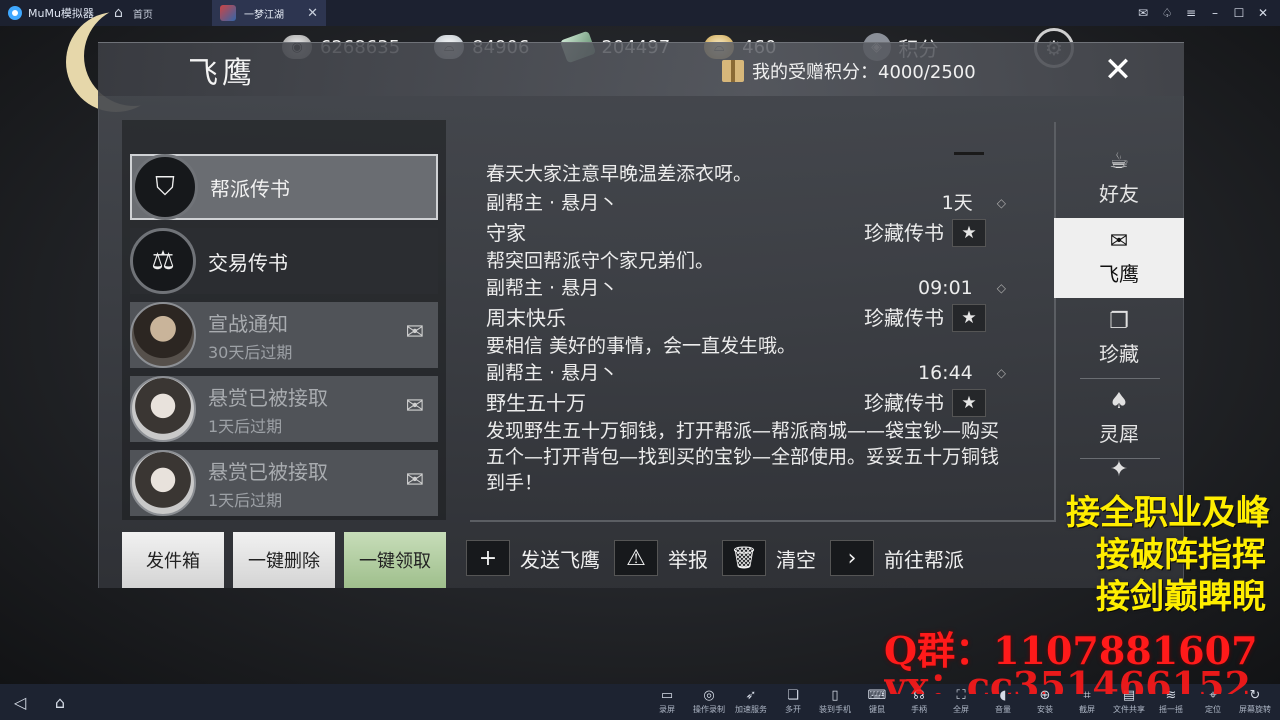 Image resolution: width=1280 pixels, height=720 pixels. I want to click on tool-record: ▭ 录屏, so click(667, 702).